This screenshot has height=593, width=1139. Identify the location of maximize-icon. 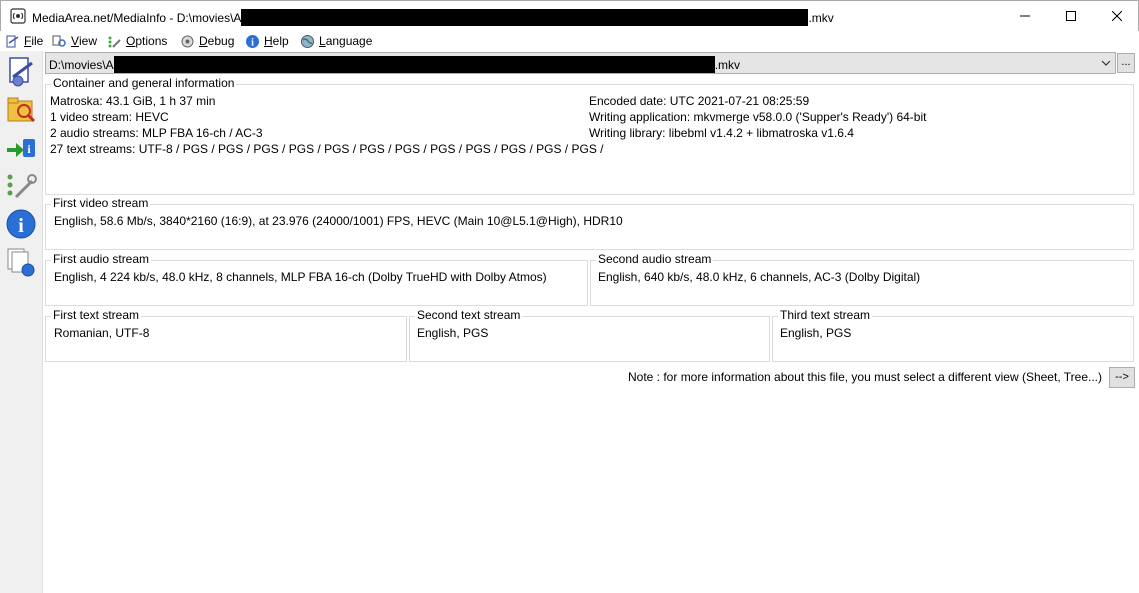
(1071, 16).